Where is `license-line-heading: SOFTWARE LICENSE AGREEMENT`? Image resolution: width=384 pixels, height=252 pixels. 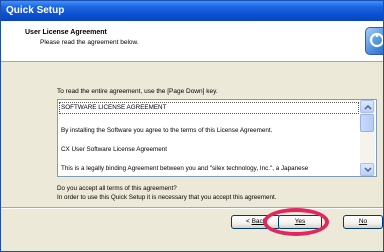 license-line-heading: SOFTWARE LICENSE AGREEMENT is located at coordinates (114, 107).